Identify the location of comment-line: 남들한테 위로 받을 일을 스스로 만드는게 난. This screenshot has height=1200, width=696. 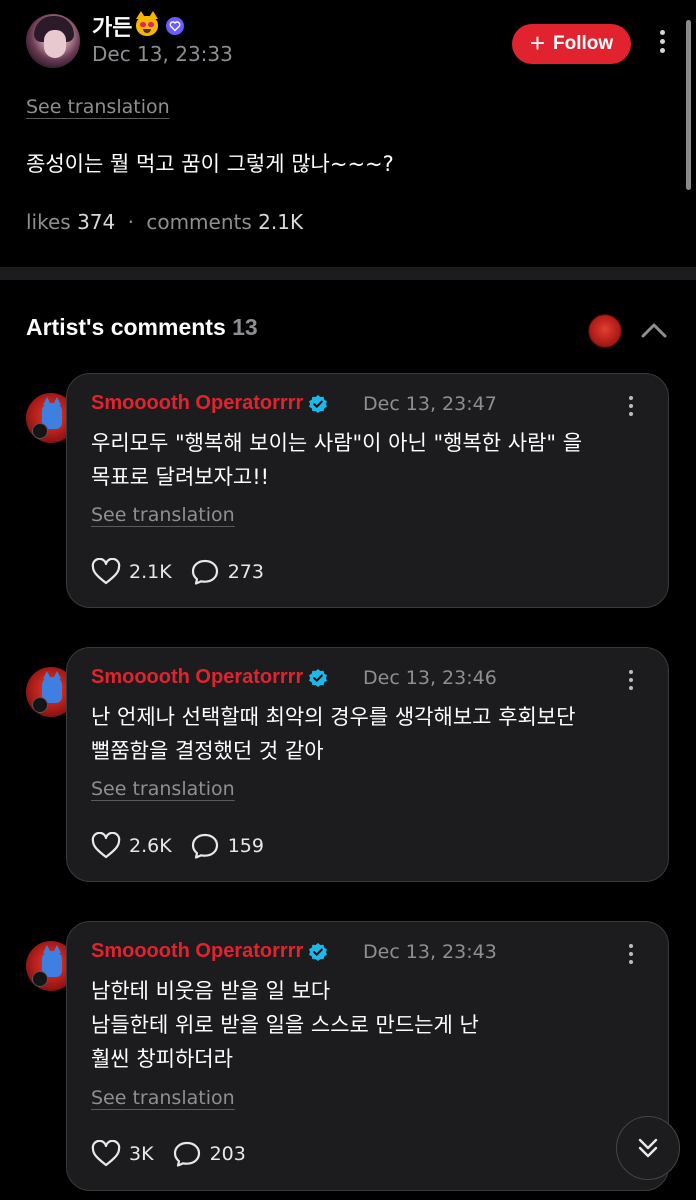
(285, 1025).